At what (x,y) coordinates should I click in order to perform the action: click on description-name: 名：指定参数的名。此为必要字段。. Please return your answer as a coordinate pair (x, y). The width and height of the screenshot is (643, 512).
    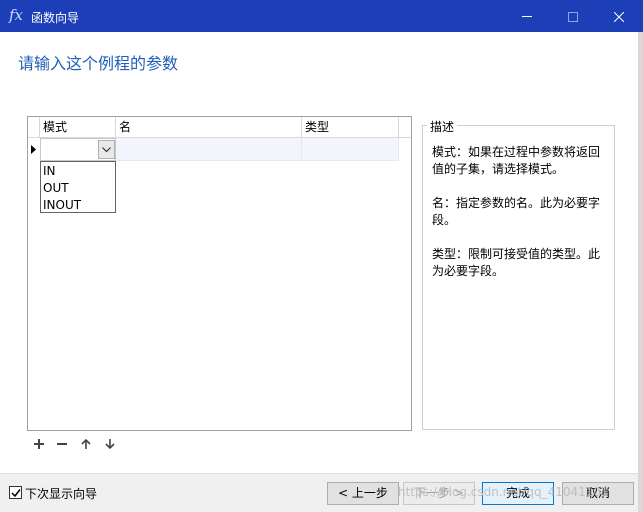
    Looking at the image, I should click on (516, 211).